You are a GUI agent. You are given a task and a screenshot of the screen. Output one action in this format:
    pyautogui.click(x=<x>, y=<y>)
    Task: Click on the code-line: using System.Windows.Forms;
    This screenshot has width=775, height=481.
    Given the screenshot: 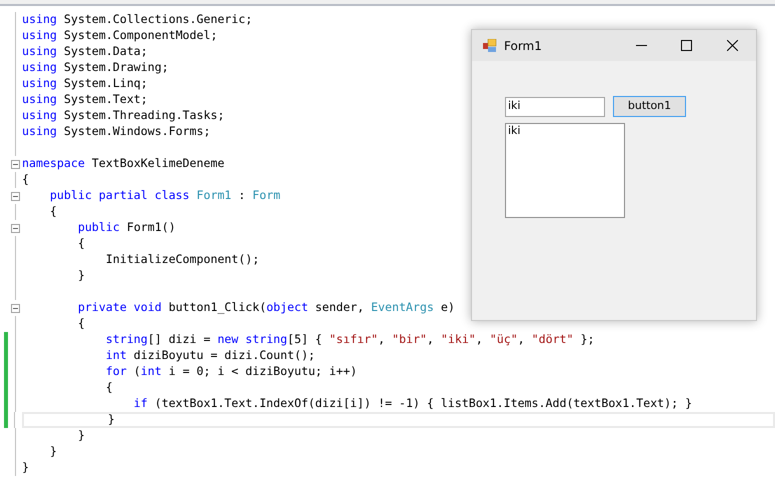 What is the action you would take?
    pyautogui.click(x=116, y=132)
    